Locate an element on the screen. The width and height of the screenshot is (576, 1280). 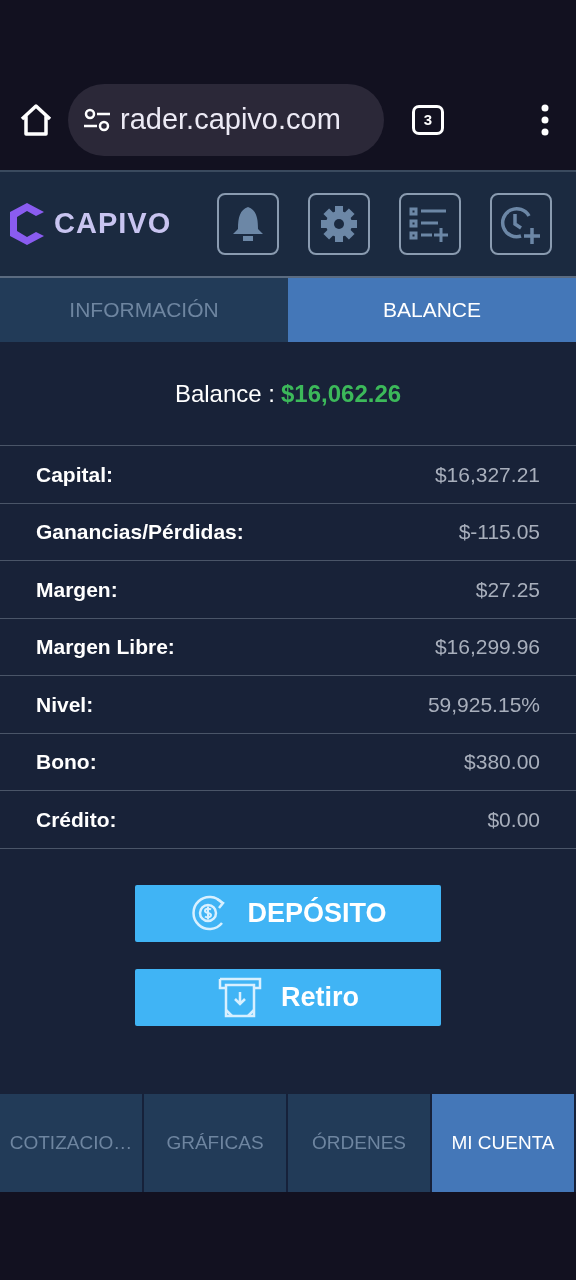
settings-icon is located at coordinates (339, 224).